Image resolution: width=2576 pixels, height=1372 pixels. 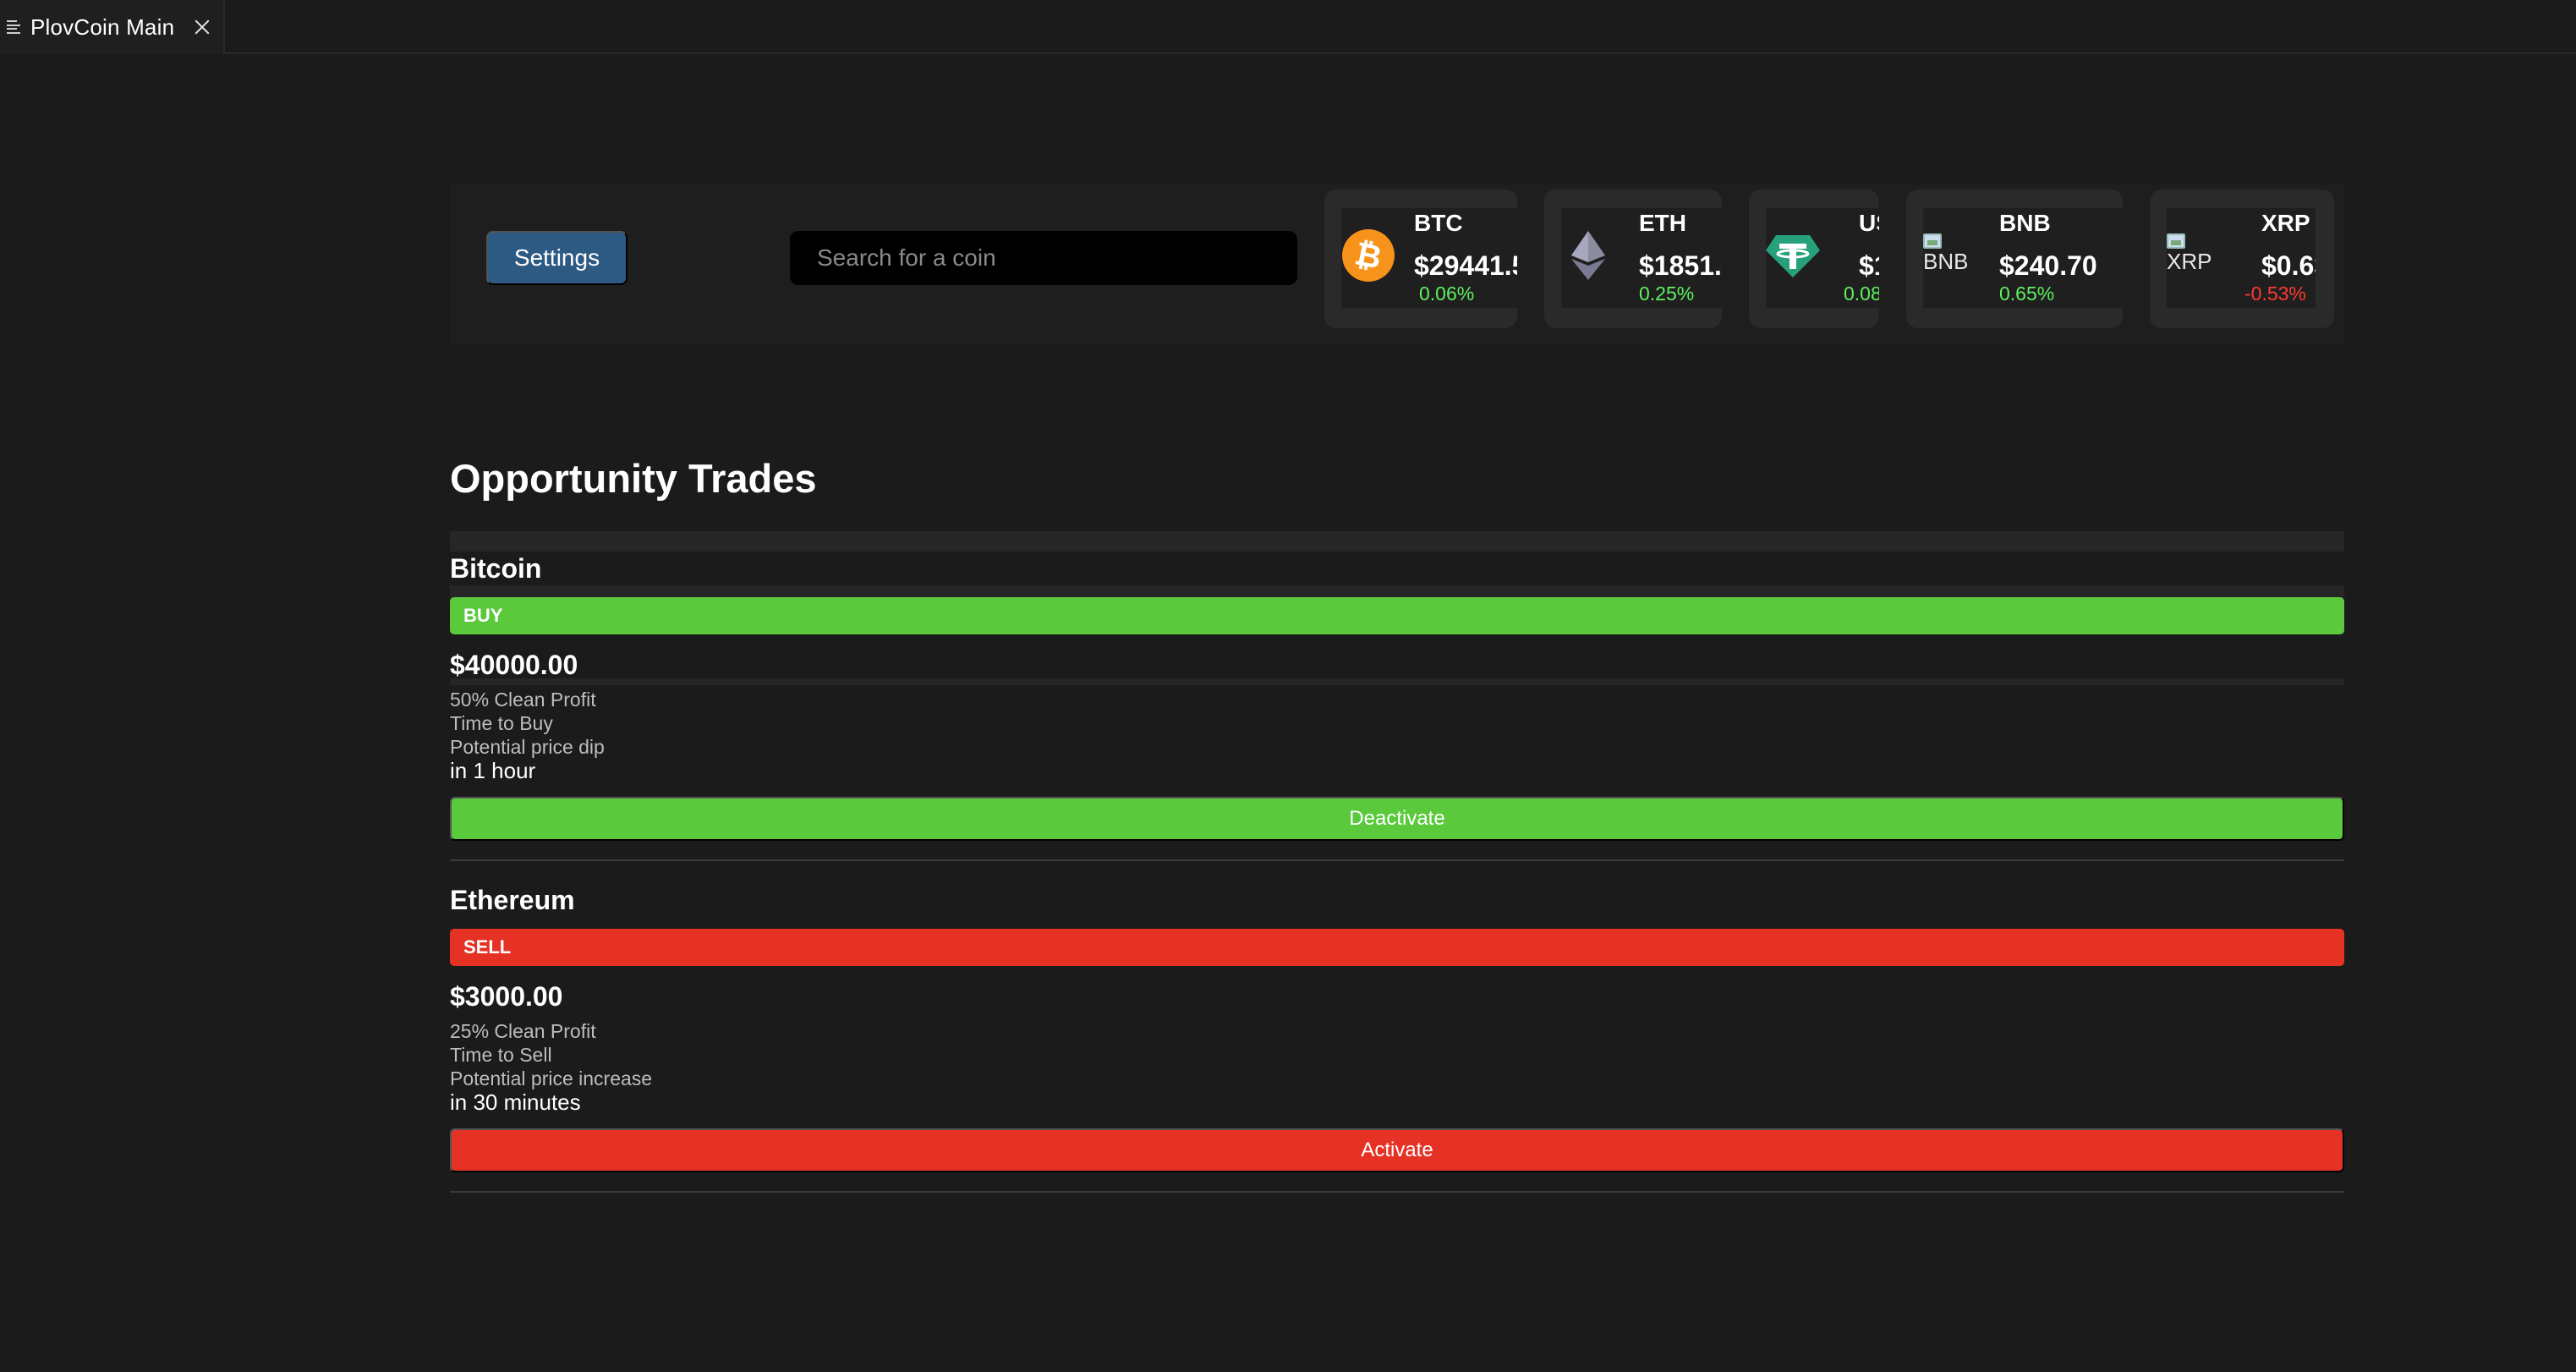 I want to click on coin-change: 0.08%, so click(x=1861, y=294).